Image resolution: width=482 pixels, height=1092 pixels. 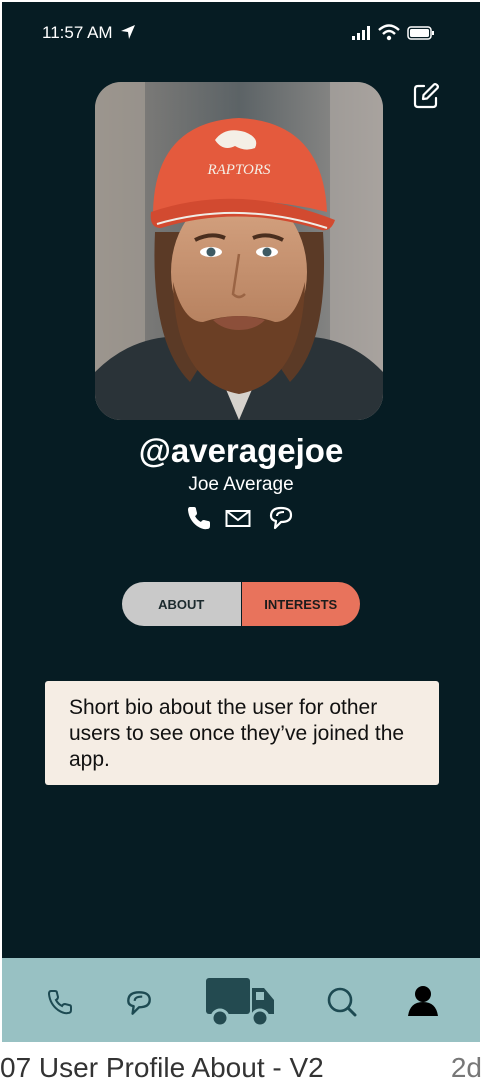 What do you see at coordinates (241, 484) in the screenshot?
I see `profile-full-name: Joe Average` at bounding box center [241, 484].